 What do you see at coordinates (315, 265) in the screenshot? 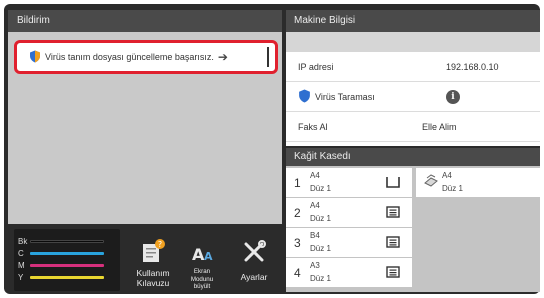
I see `tray-paper-size: A3` at bounding box center [315, 265].